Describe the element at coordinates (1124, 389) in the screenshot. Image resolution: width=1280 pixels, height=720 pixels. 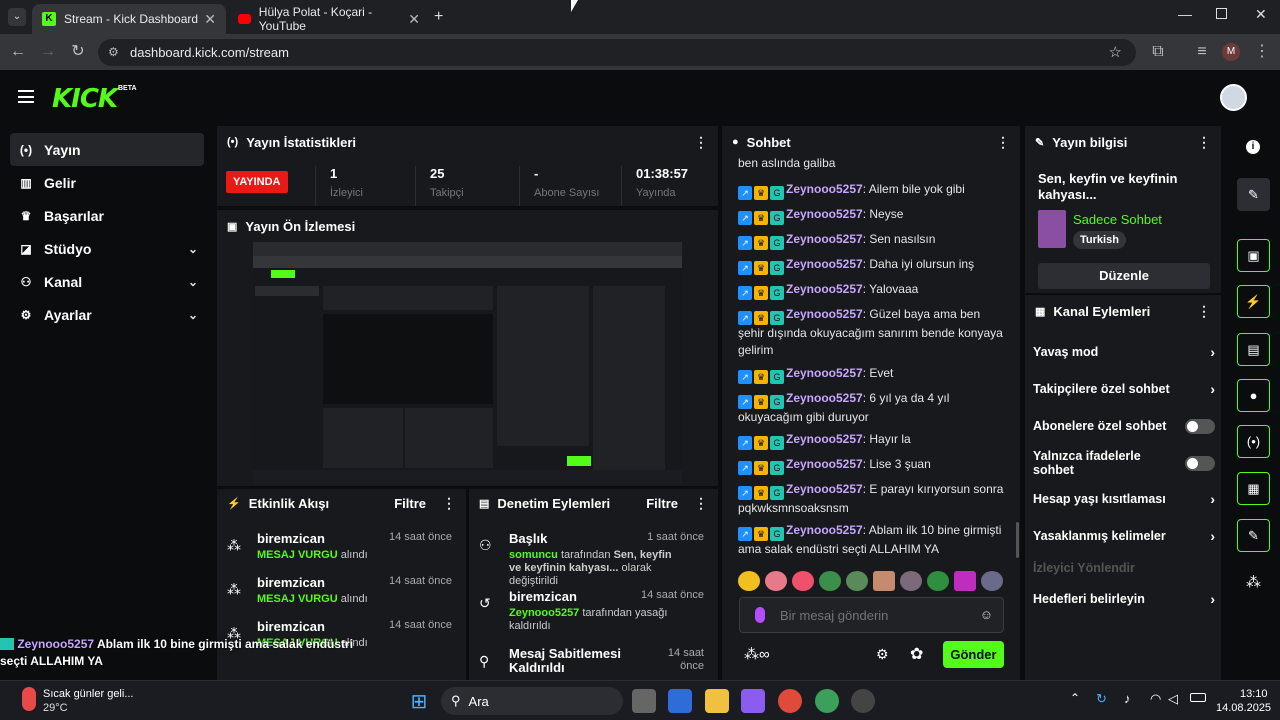
I see `followers-only-item: Takipçilere özel sohbet ›` at that location.